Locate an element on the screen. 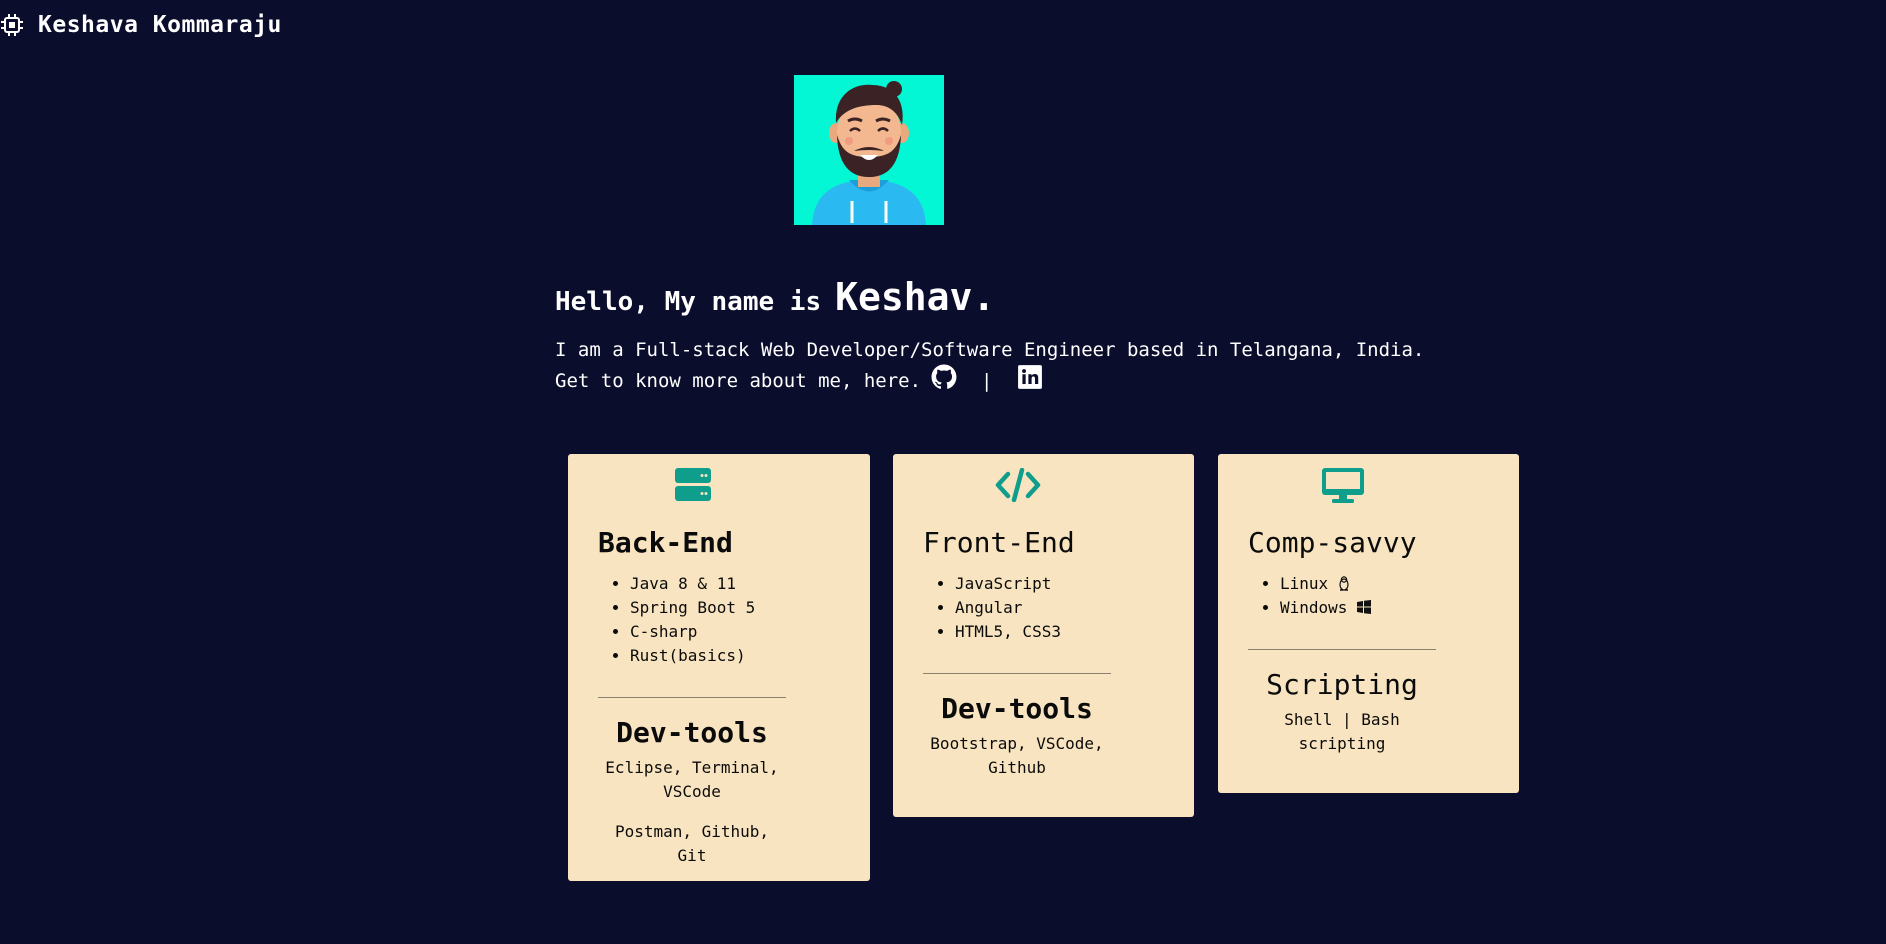  linkedin-icon is located at coordinates (1029, 377).